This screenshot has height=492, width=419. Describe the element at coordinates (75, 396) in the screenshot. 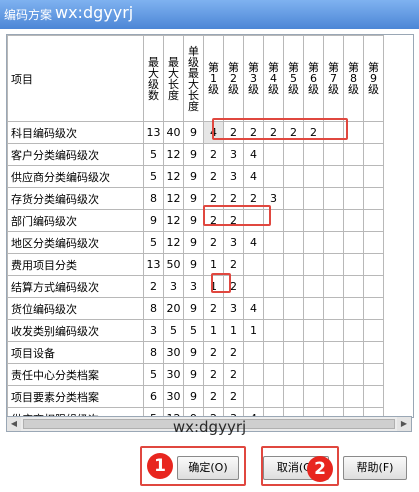

I see `row-name-cell: 项目要素分类档案` at that location.